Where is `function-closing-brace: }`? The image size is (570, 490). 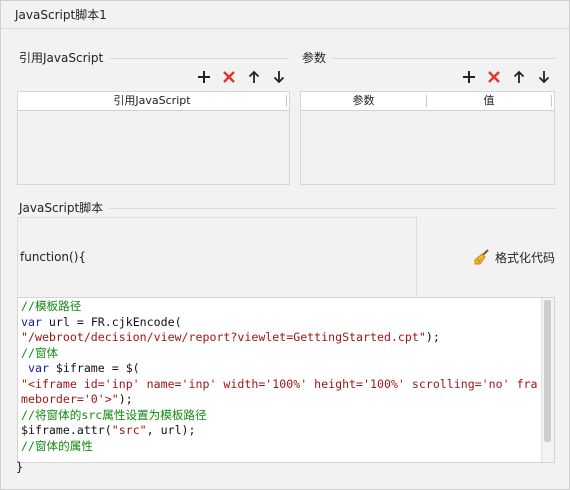 function-closing-brace: } is located at coordinates (20, 467).